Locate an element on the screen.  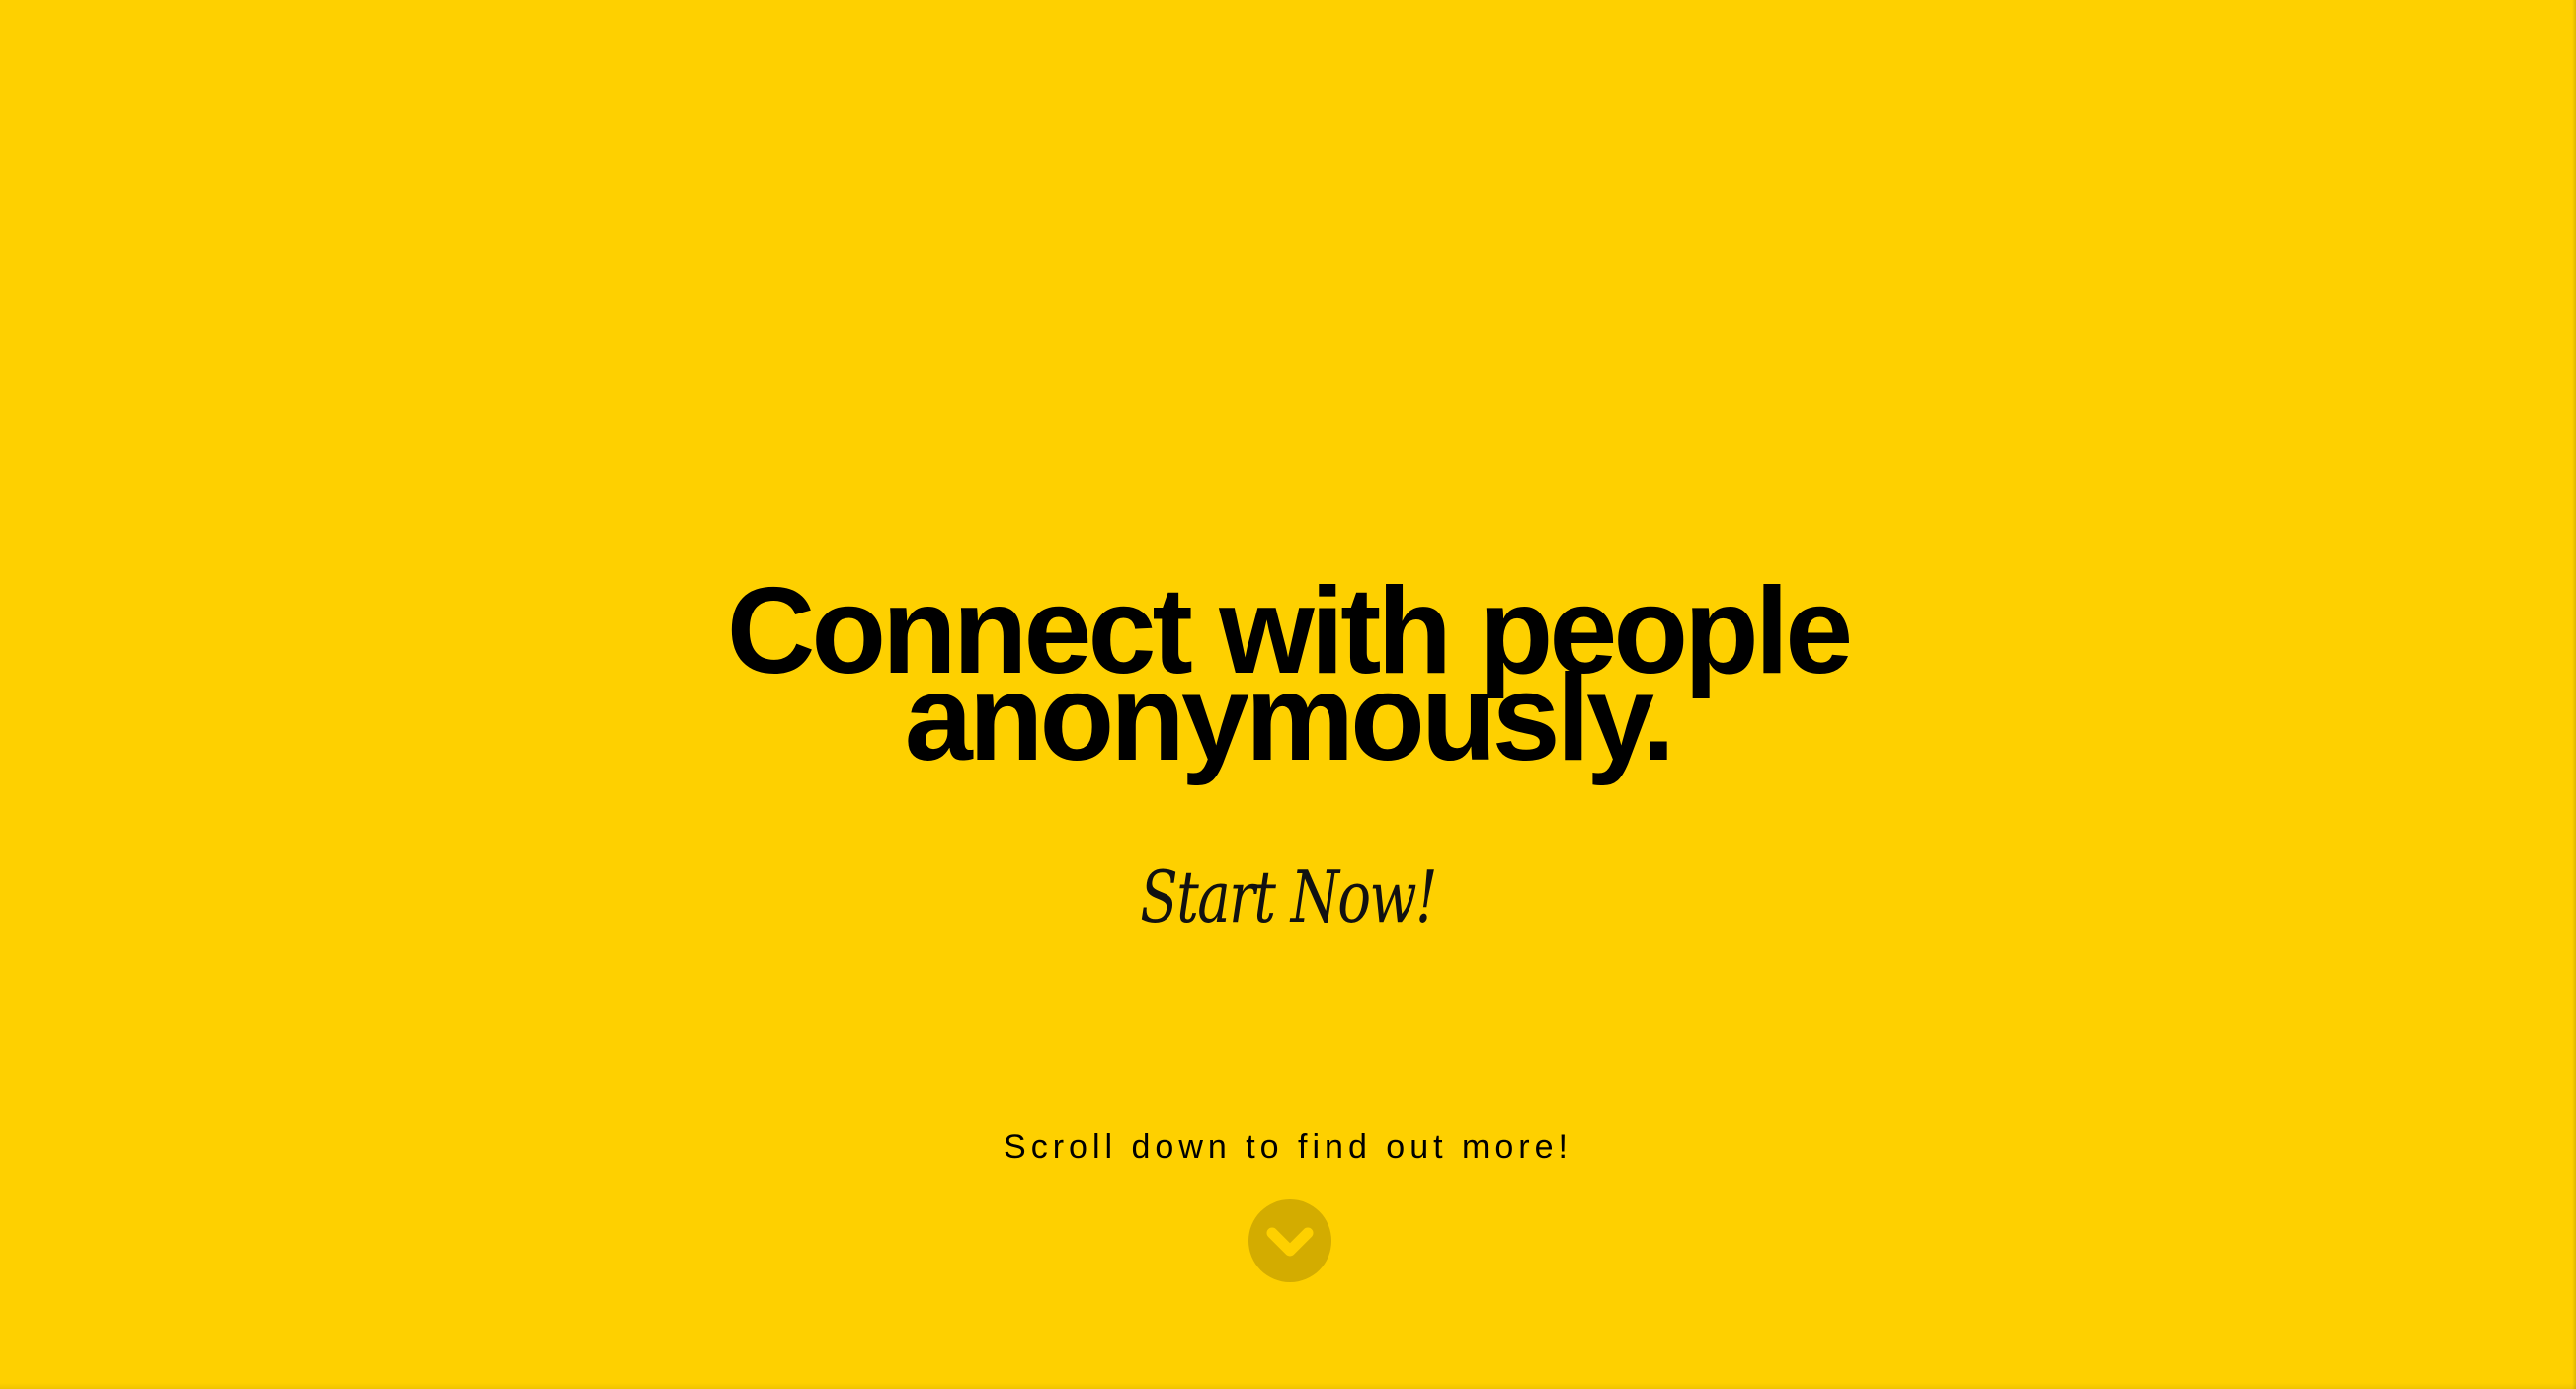
start-now-link: Start Now! is located at coordinates (1288, 897).